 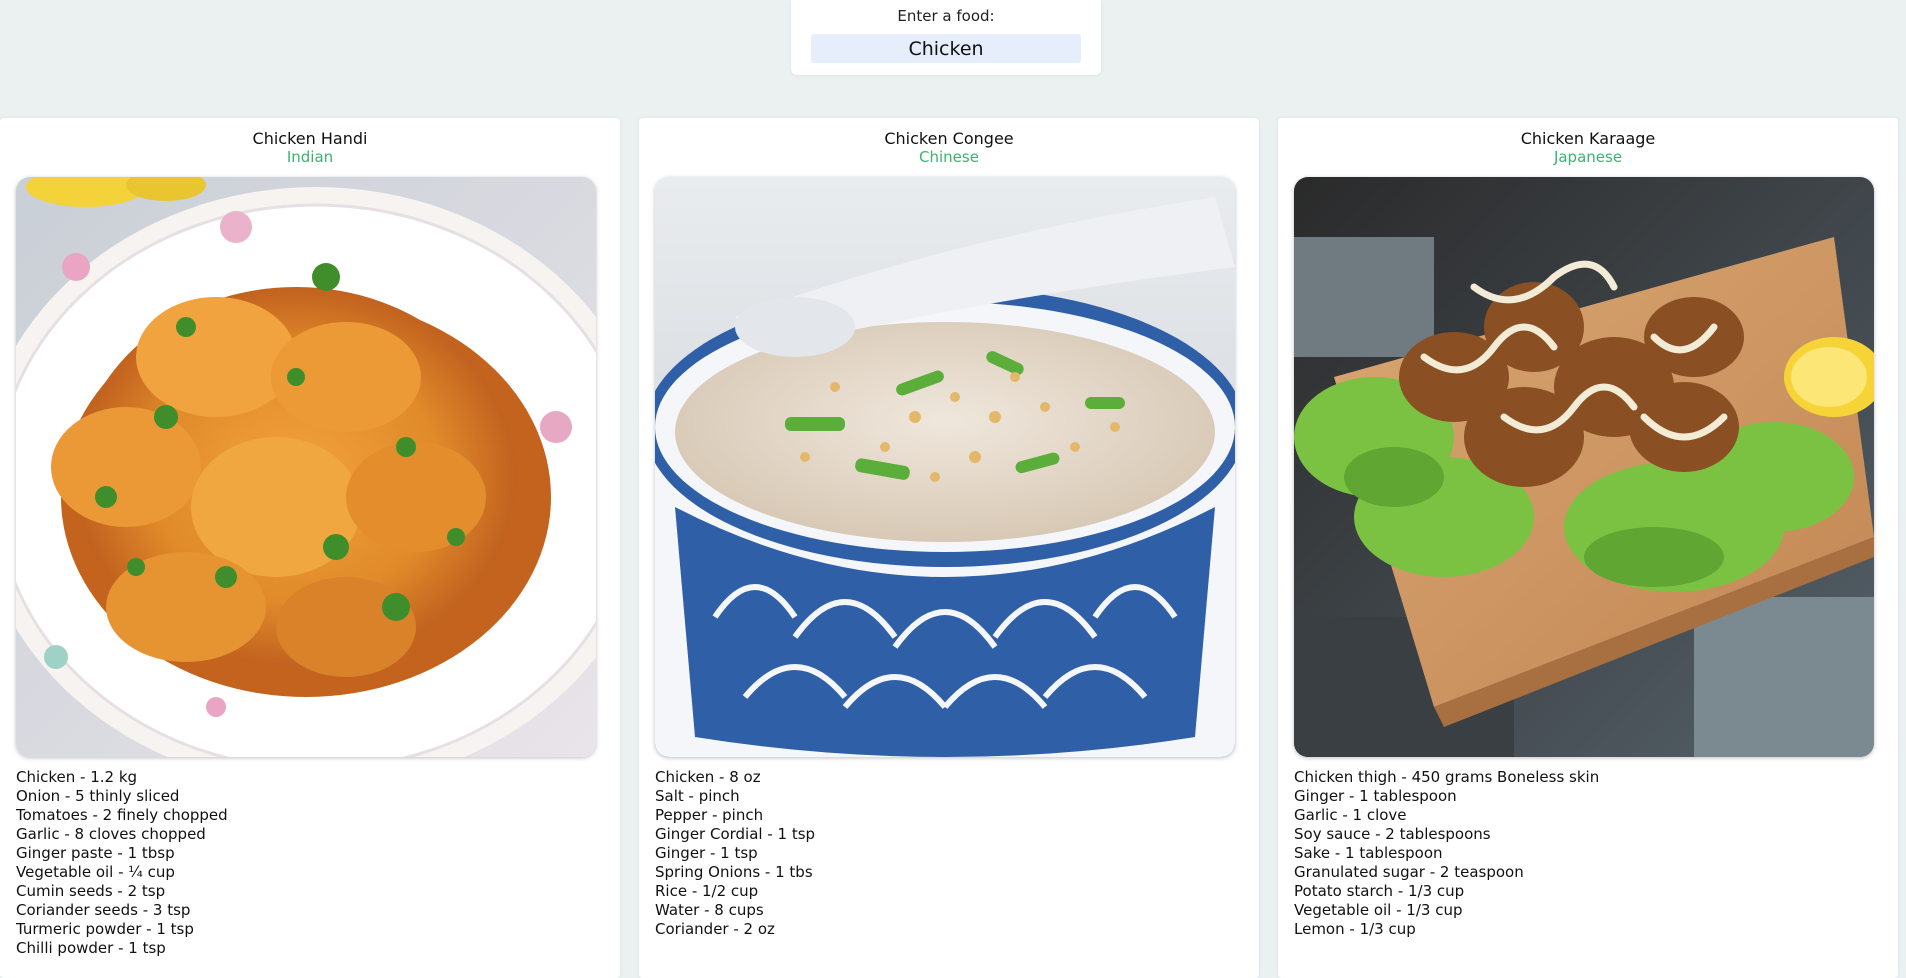 I want to click on ingredient-item: Potato starch - 1/3 cup, so click(x=1379, y=891).